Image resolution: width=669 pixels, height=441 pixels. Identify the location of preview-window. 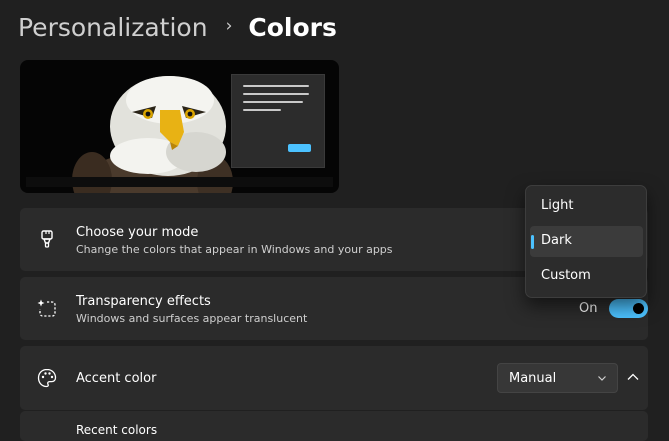
(278, 121).